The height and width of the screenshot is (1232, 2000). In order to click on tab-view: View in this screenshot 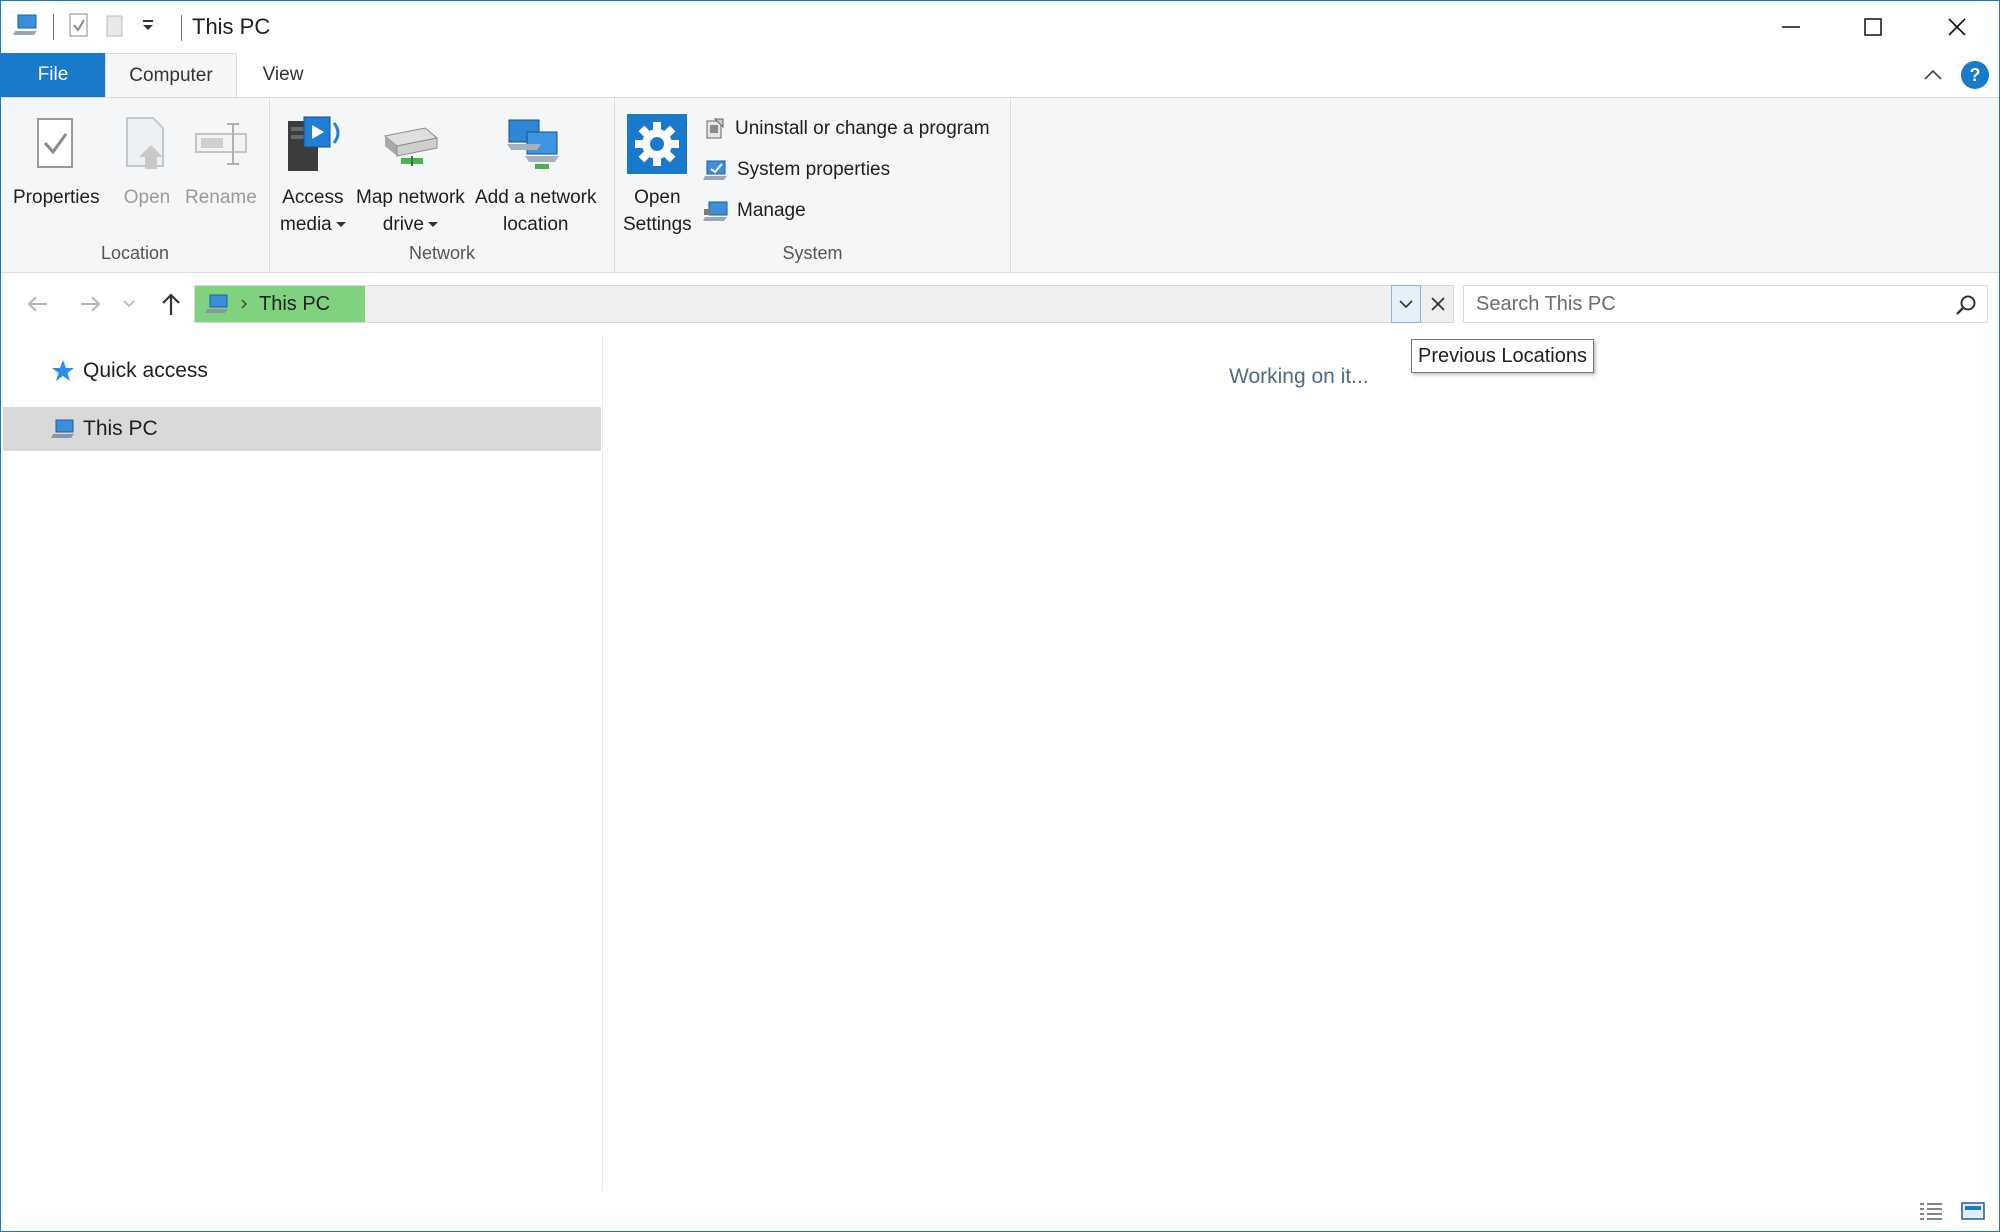, I will do `click(283, 75)`.